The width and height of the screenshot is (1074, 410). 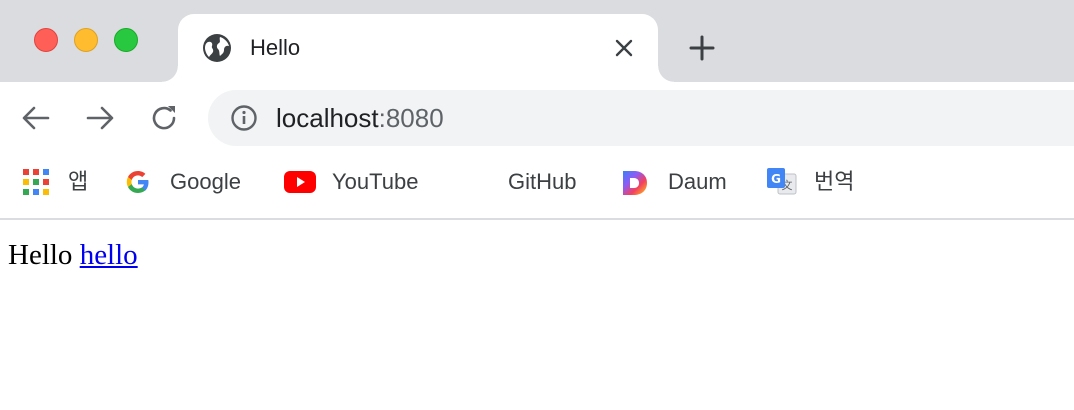 I want to click on window-close-button, so click(x=46, y=40).